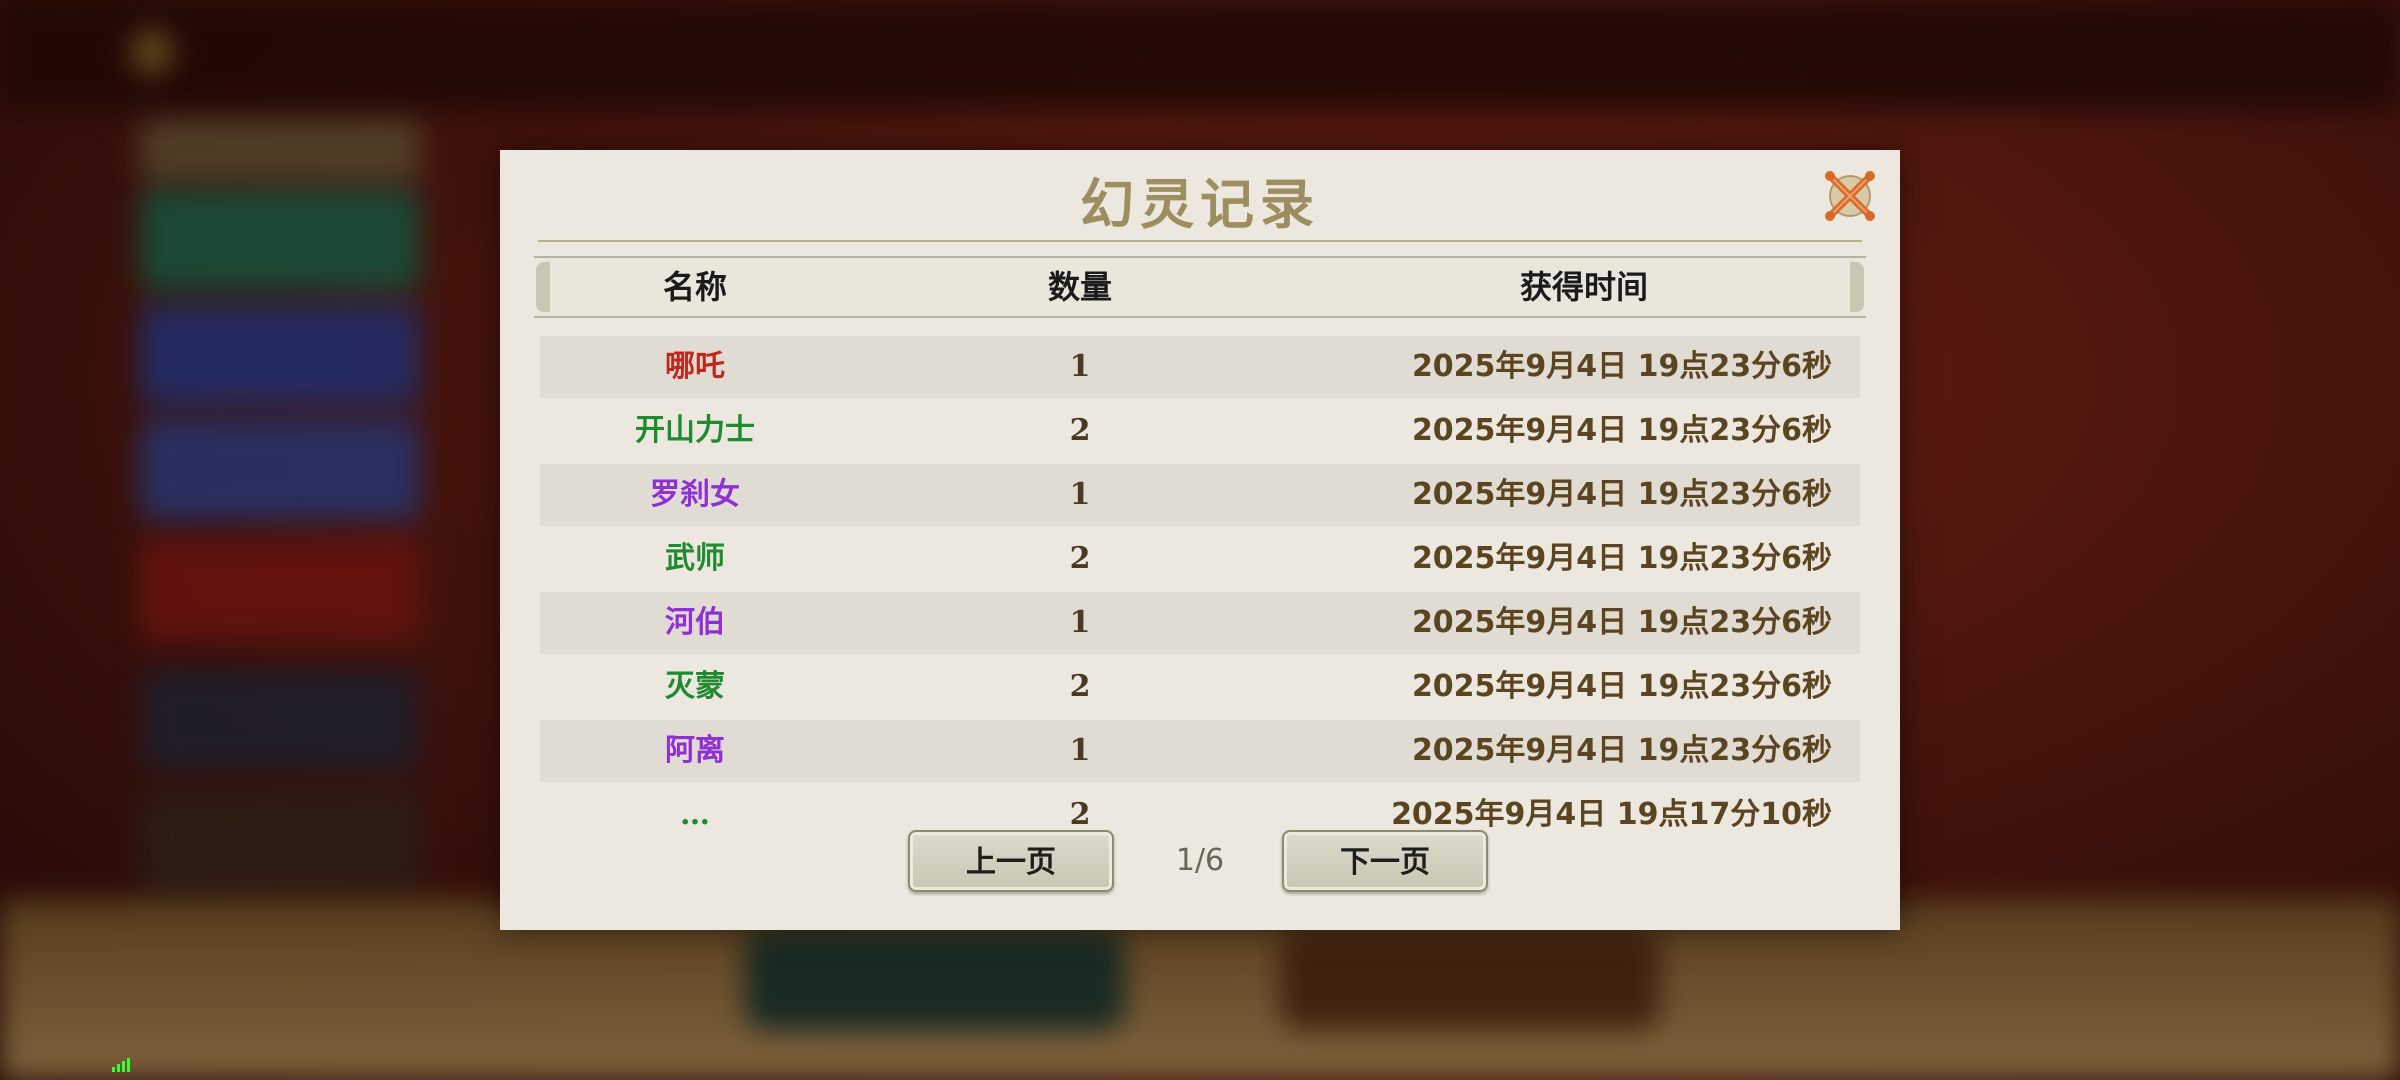  I want to click on next-page-button: 下一页, so click(1385, 861).